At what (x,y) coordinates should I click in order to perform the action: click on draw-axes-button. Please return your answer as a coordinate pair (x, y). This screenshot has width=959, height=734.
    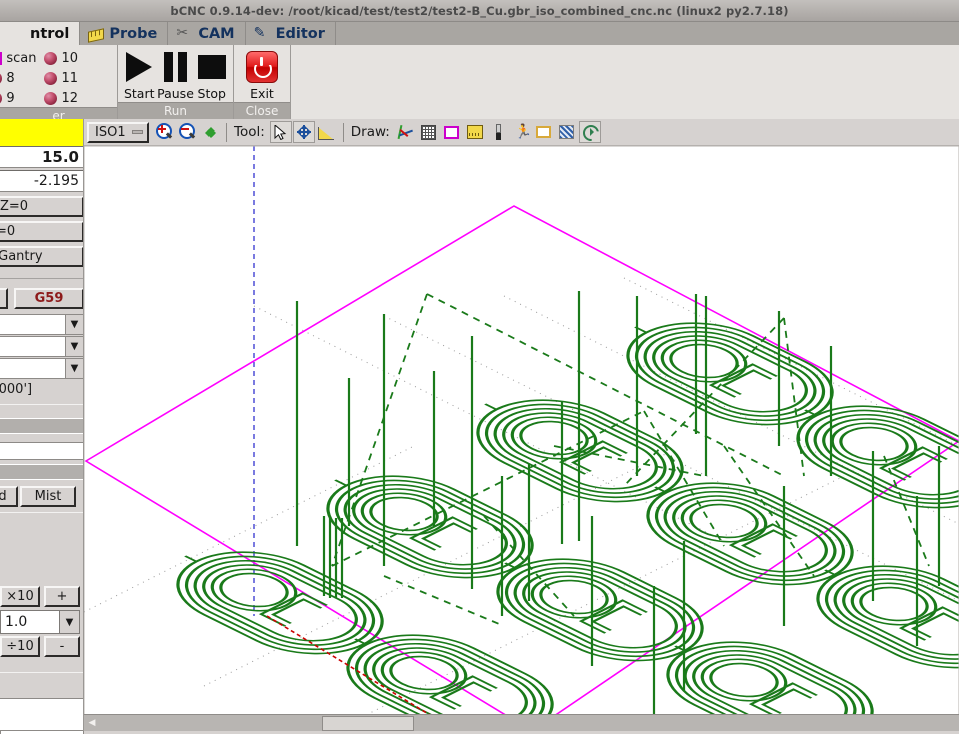
    Looking at the image, I should click on (406, 132).